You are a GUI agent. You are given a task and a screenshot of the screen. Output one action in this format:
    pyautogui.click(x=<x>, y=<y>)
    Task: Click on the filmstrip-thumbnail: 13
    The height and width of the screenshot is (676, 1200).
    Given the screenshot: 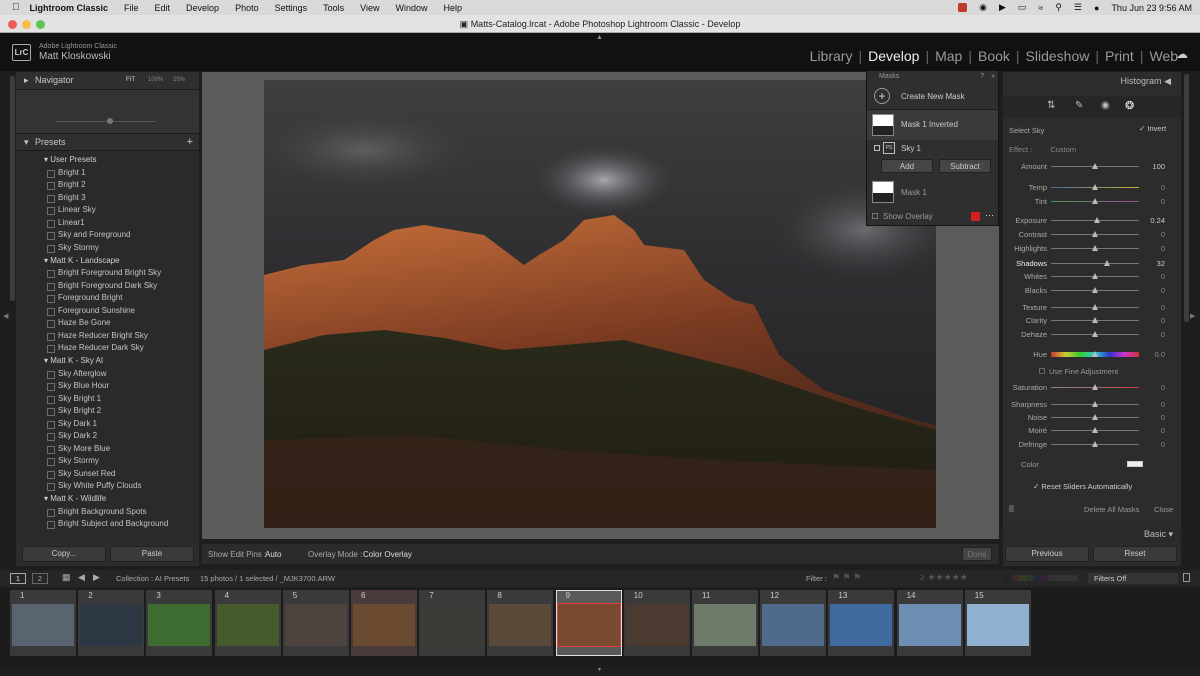 What is the action you would take?
    pyautogui.click(x=861, y=623)
    